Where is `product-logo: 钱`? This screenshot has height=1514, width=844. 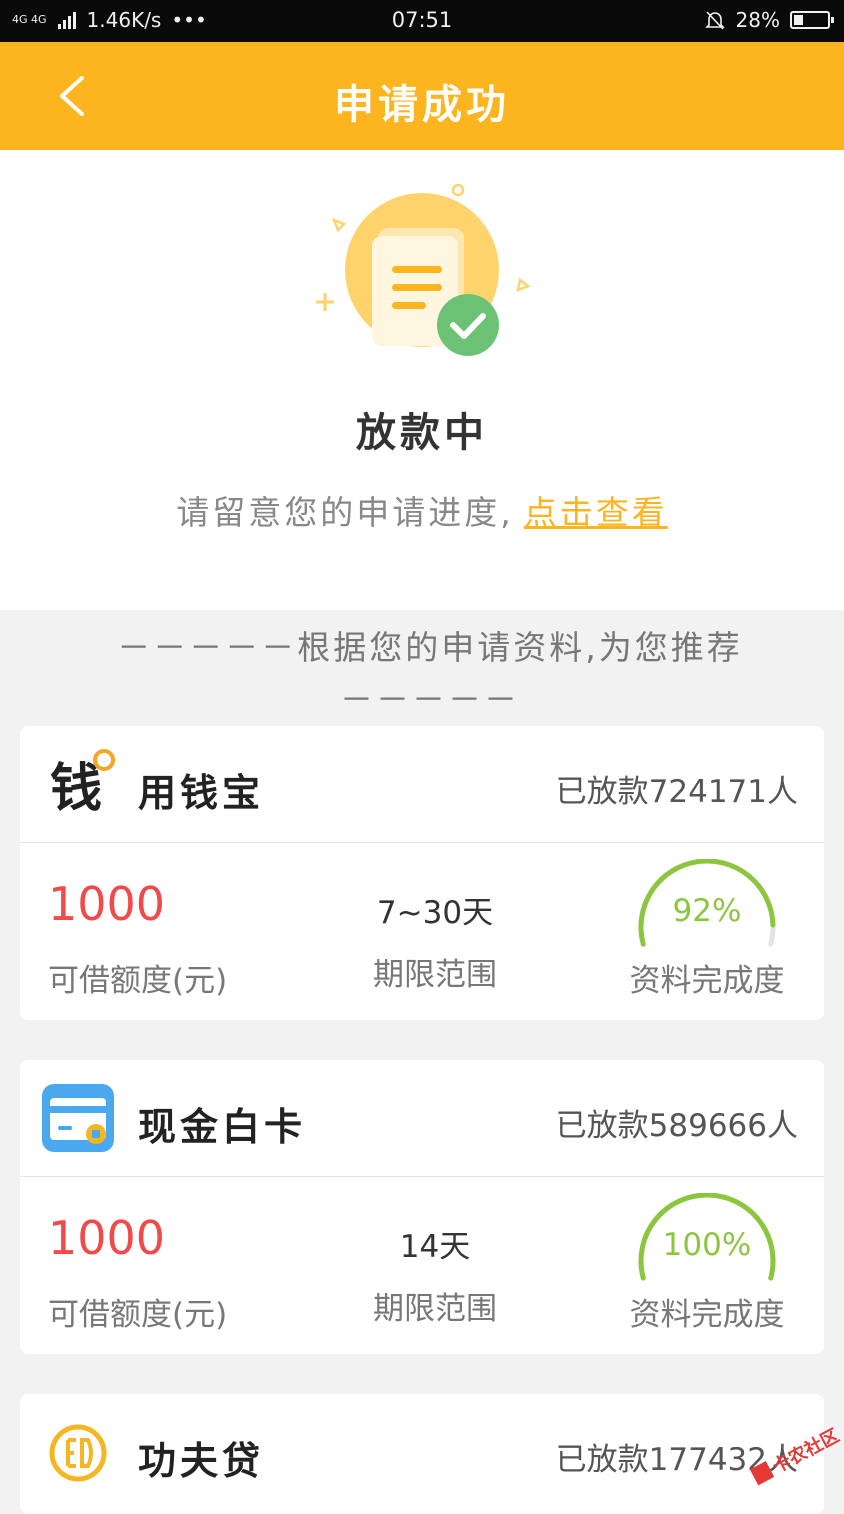 product-logo: 钱 is located at coordinates (79, 785).